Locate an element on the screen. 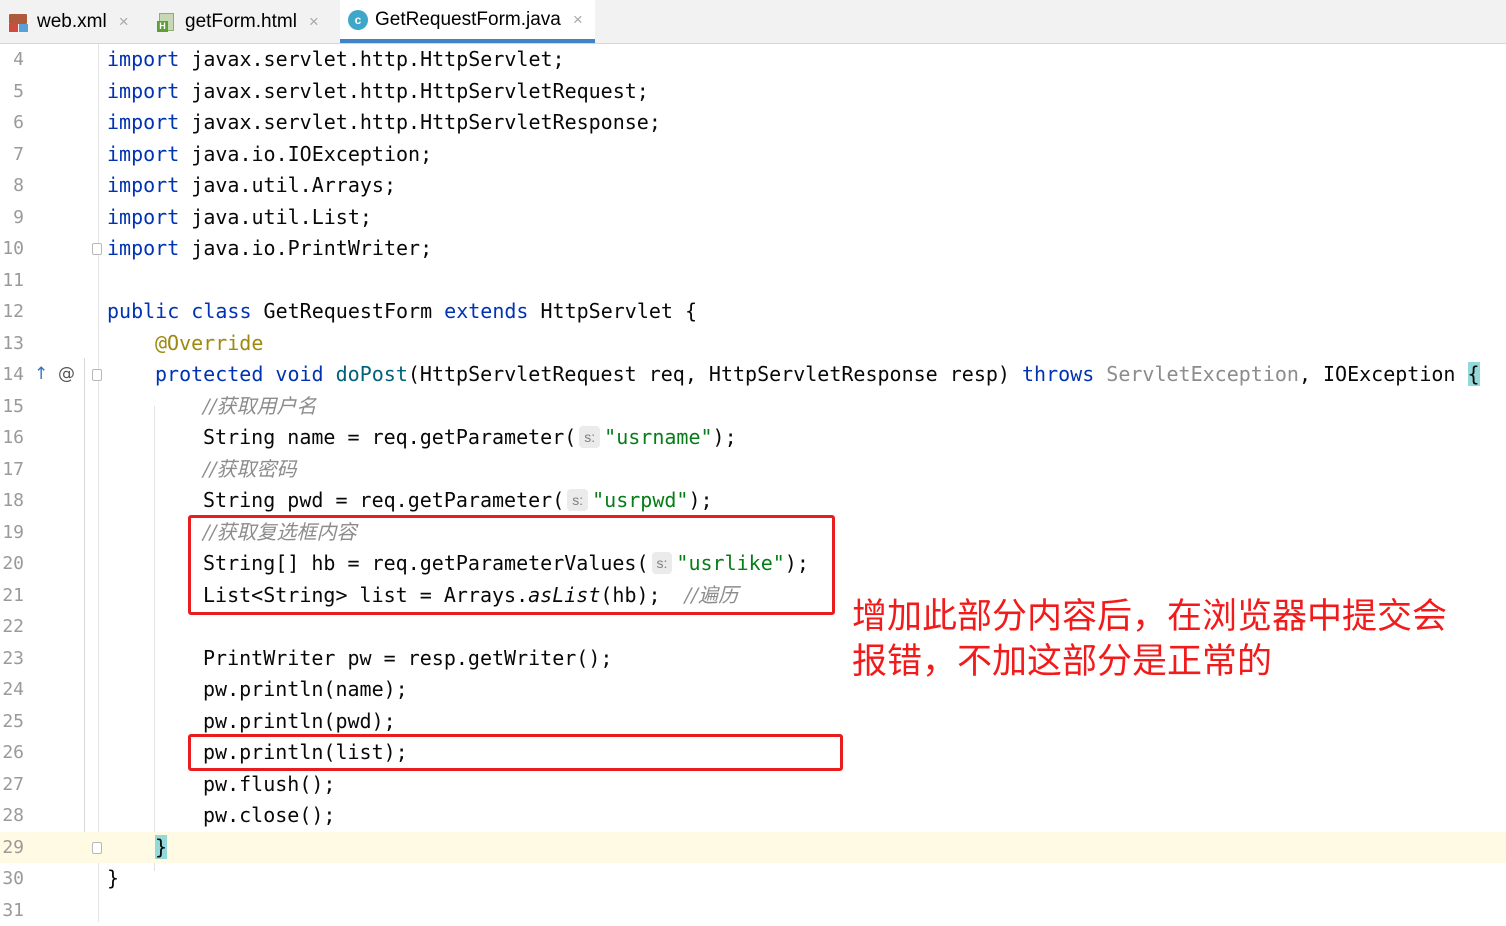 This screenshot has height=926, width=1506. line-number: 19 is located at coordinates (12, 533).